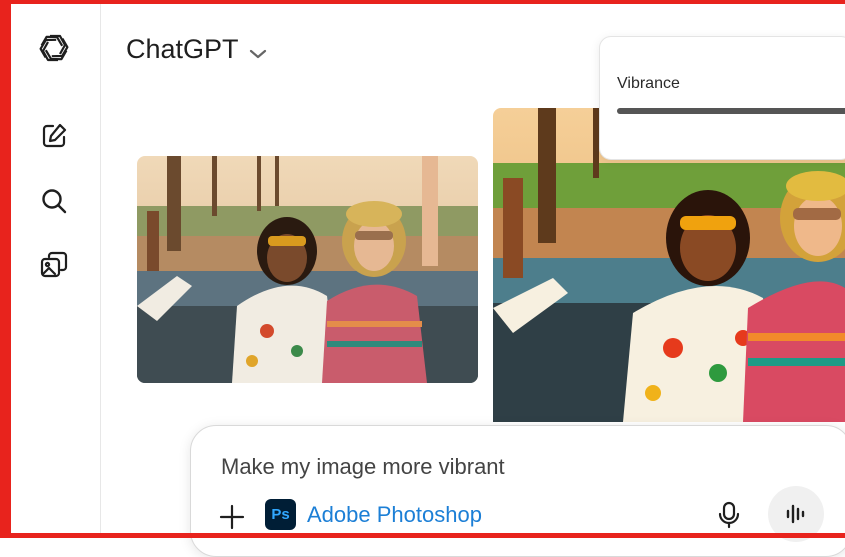 The width and height of the screenshot is (845, 557). I want to click on vibrance-slider, so click(731, 111).